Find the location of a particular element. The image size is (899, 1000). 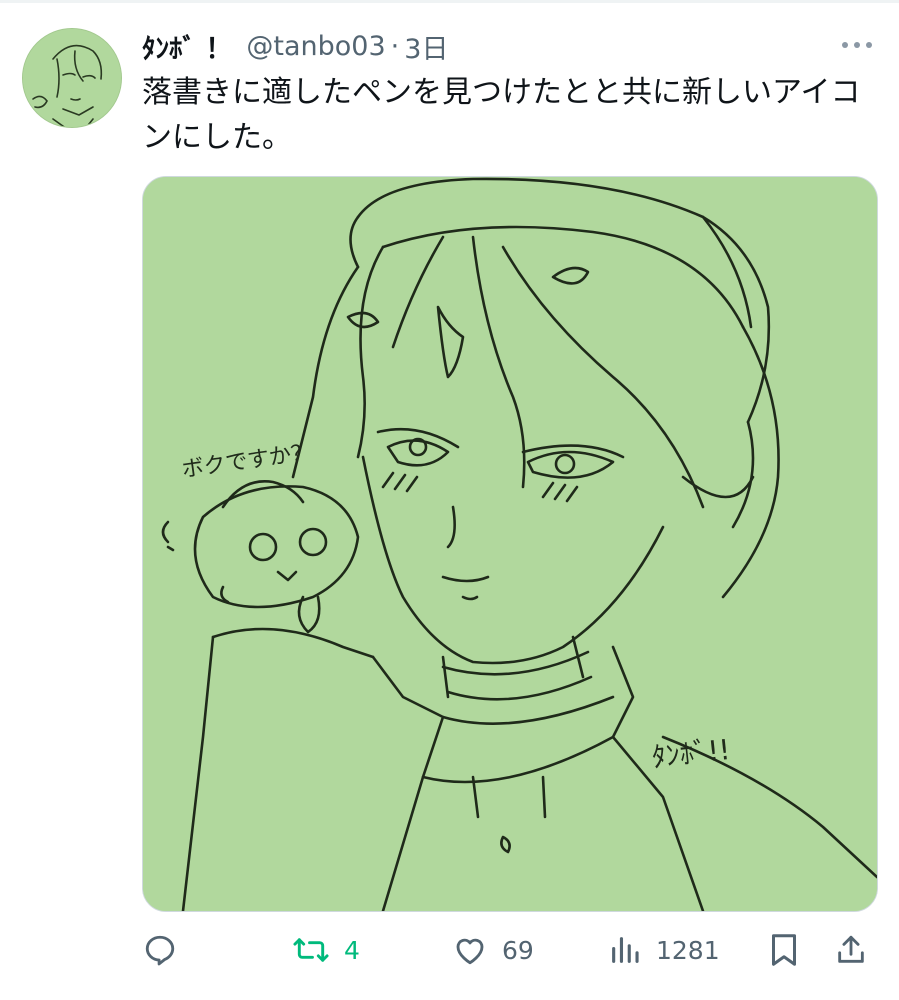

views-icon is located at coordinates (625, 950).